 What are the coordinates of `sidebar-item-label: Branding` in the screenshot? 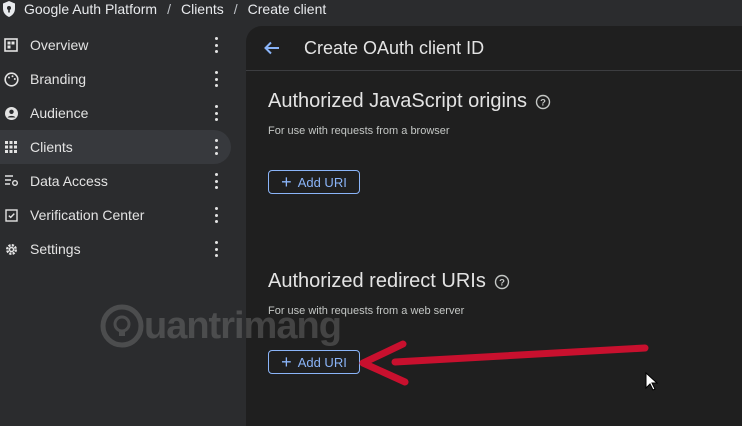 It's located at (58, 79).